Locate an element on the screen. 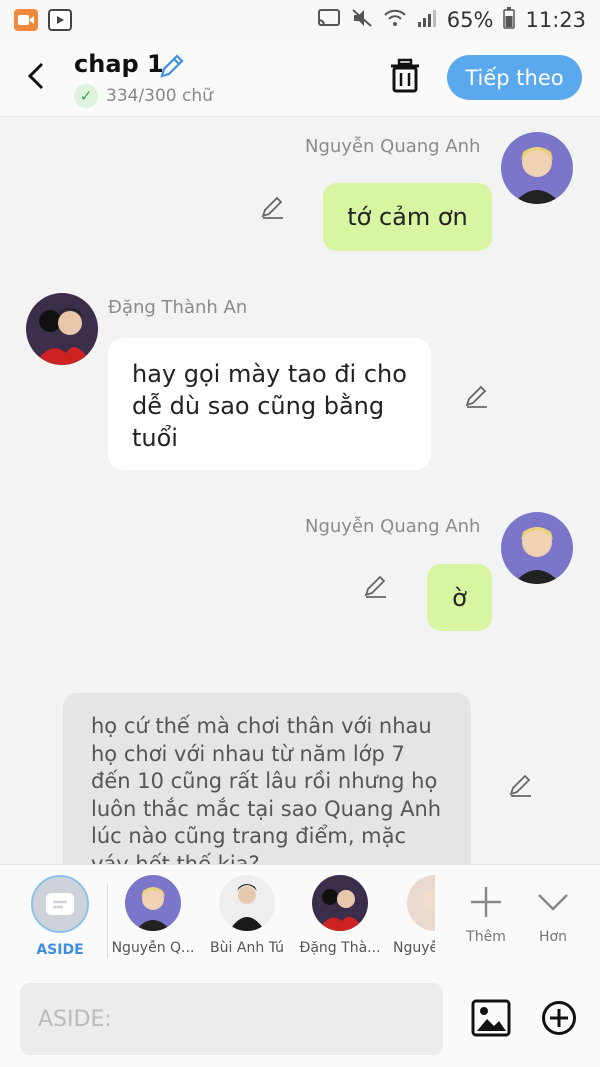 The width and height of the screenshot is (600, 1067). signal-icon is located at coordinates (427, 20).